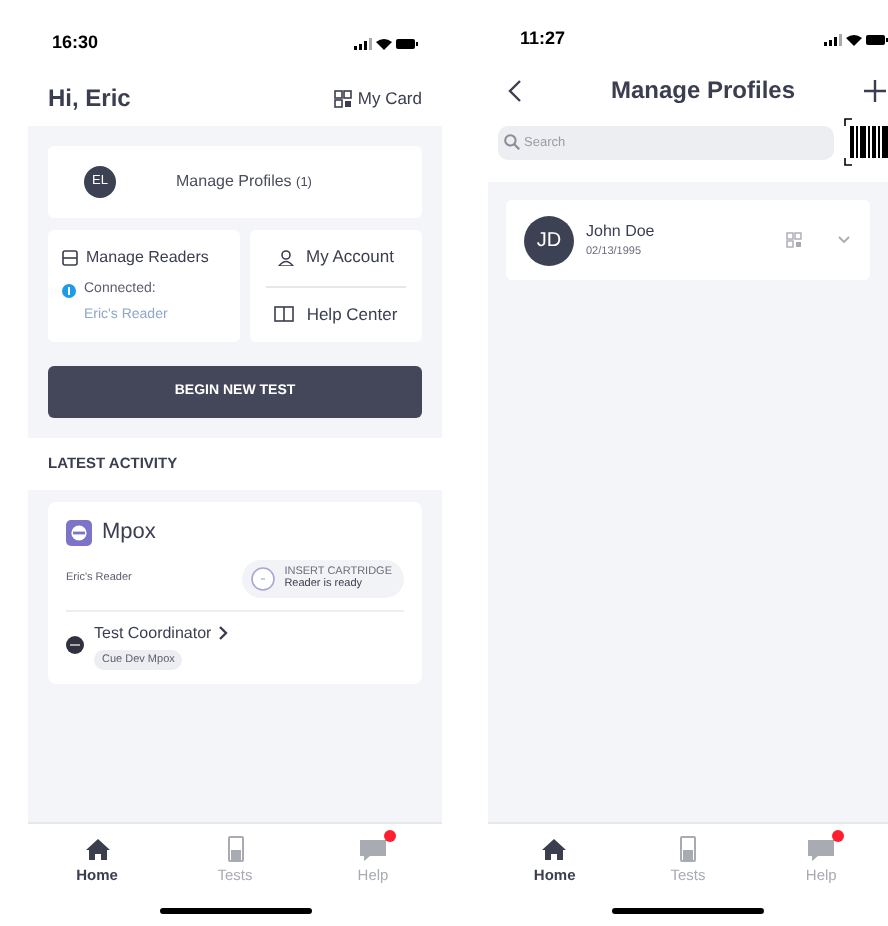 Image resolution: width=888 pixels, height=926 pixels. Describe the element at coordinates (512, 142) in the screenshot. I see `search-icon` at that location.